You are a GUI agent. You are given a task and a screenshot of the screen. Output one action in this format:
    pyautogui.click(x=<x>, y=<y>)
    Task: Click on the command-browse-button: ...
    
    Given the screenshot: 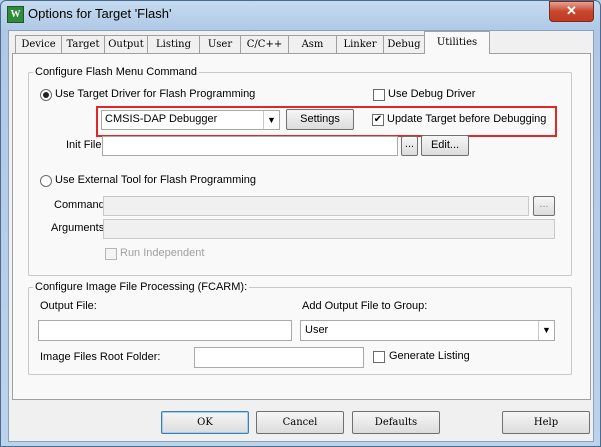 What is the action you would take?
    pyautogui.click(x=544, y=206)
    